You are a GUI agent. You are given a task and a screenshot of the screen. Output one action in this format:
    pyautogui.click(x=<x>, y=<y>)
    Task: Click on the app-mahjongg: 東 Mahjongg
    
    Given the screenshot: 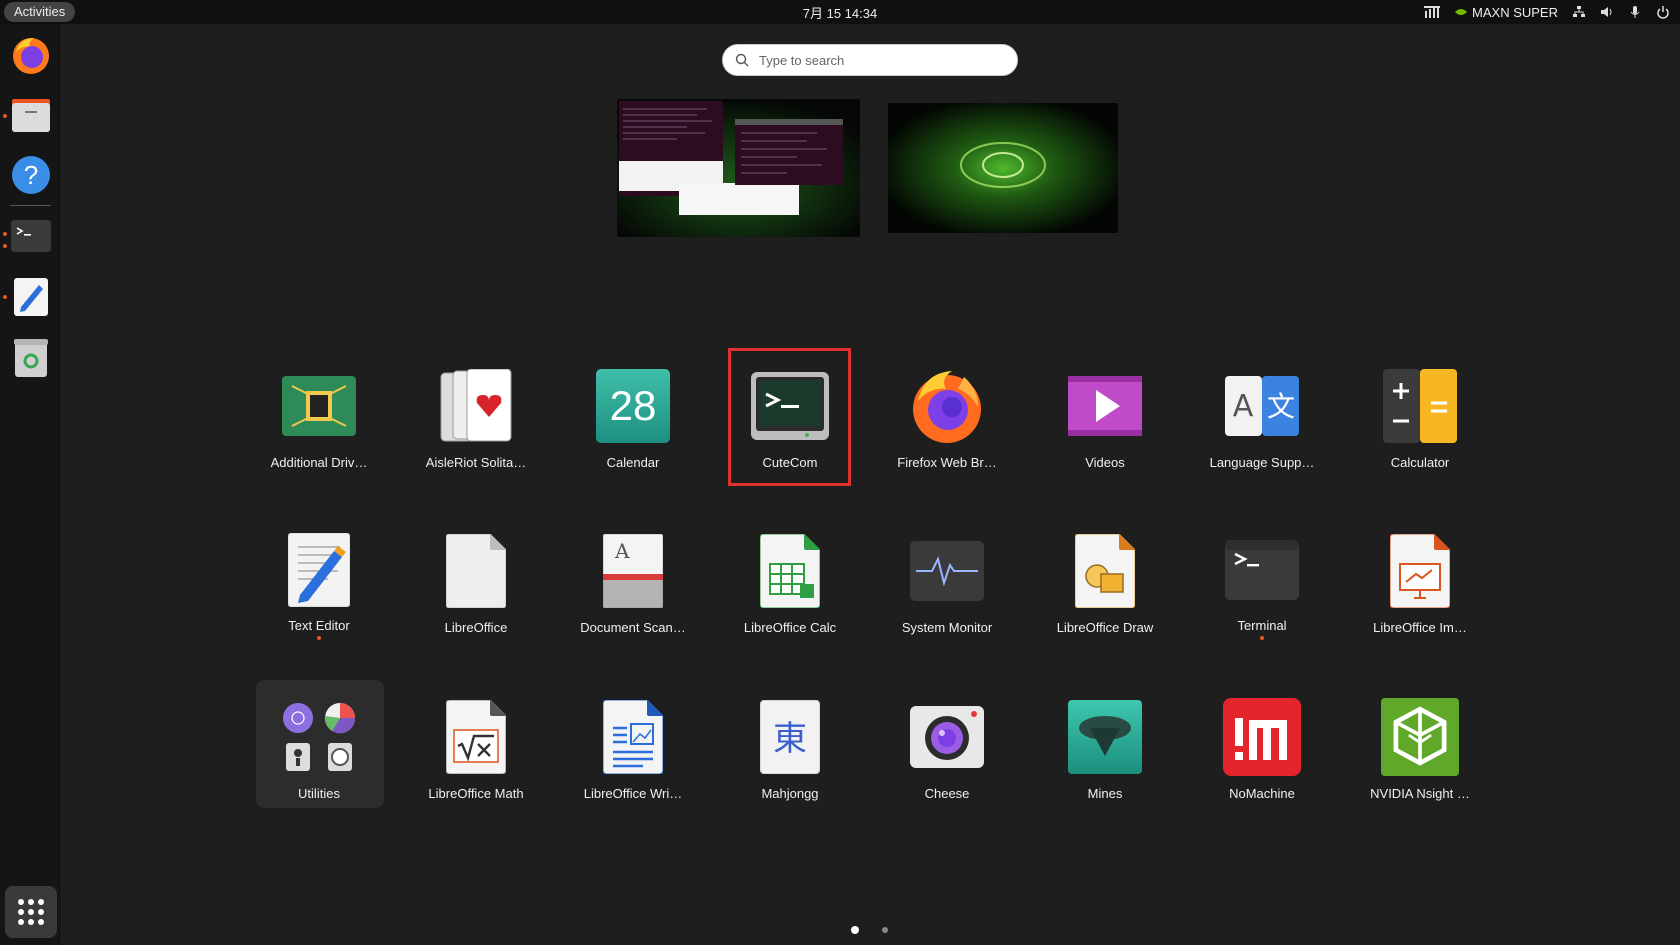 What is the action you would take?
    pyautogui.click(x=790, y=741)
    